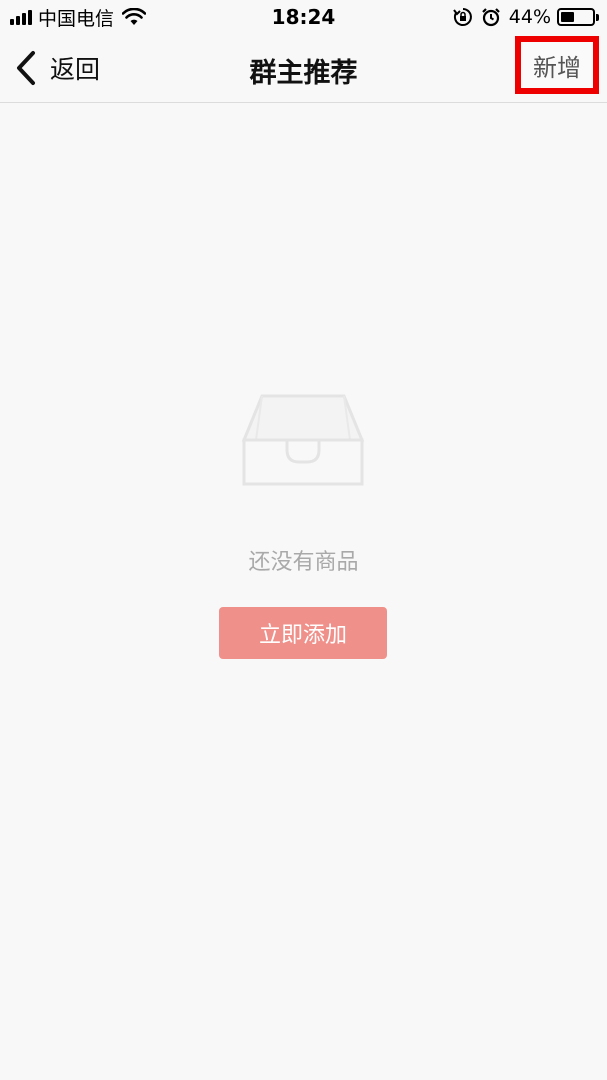 This screenshot has width=607, height=1080. What do you see at coordinates (303, 633) in the screenshot?
I see `add-now-button: 立即添加` at bounding box center [303, 633].